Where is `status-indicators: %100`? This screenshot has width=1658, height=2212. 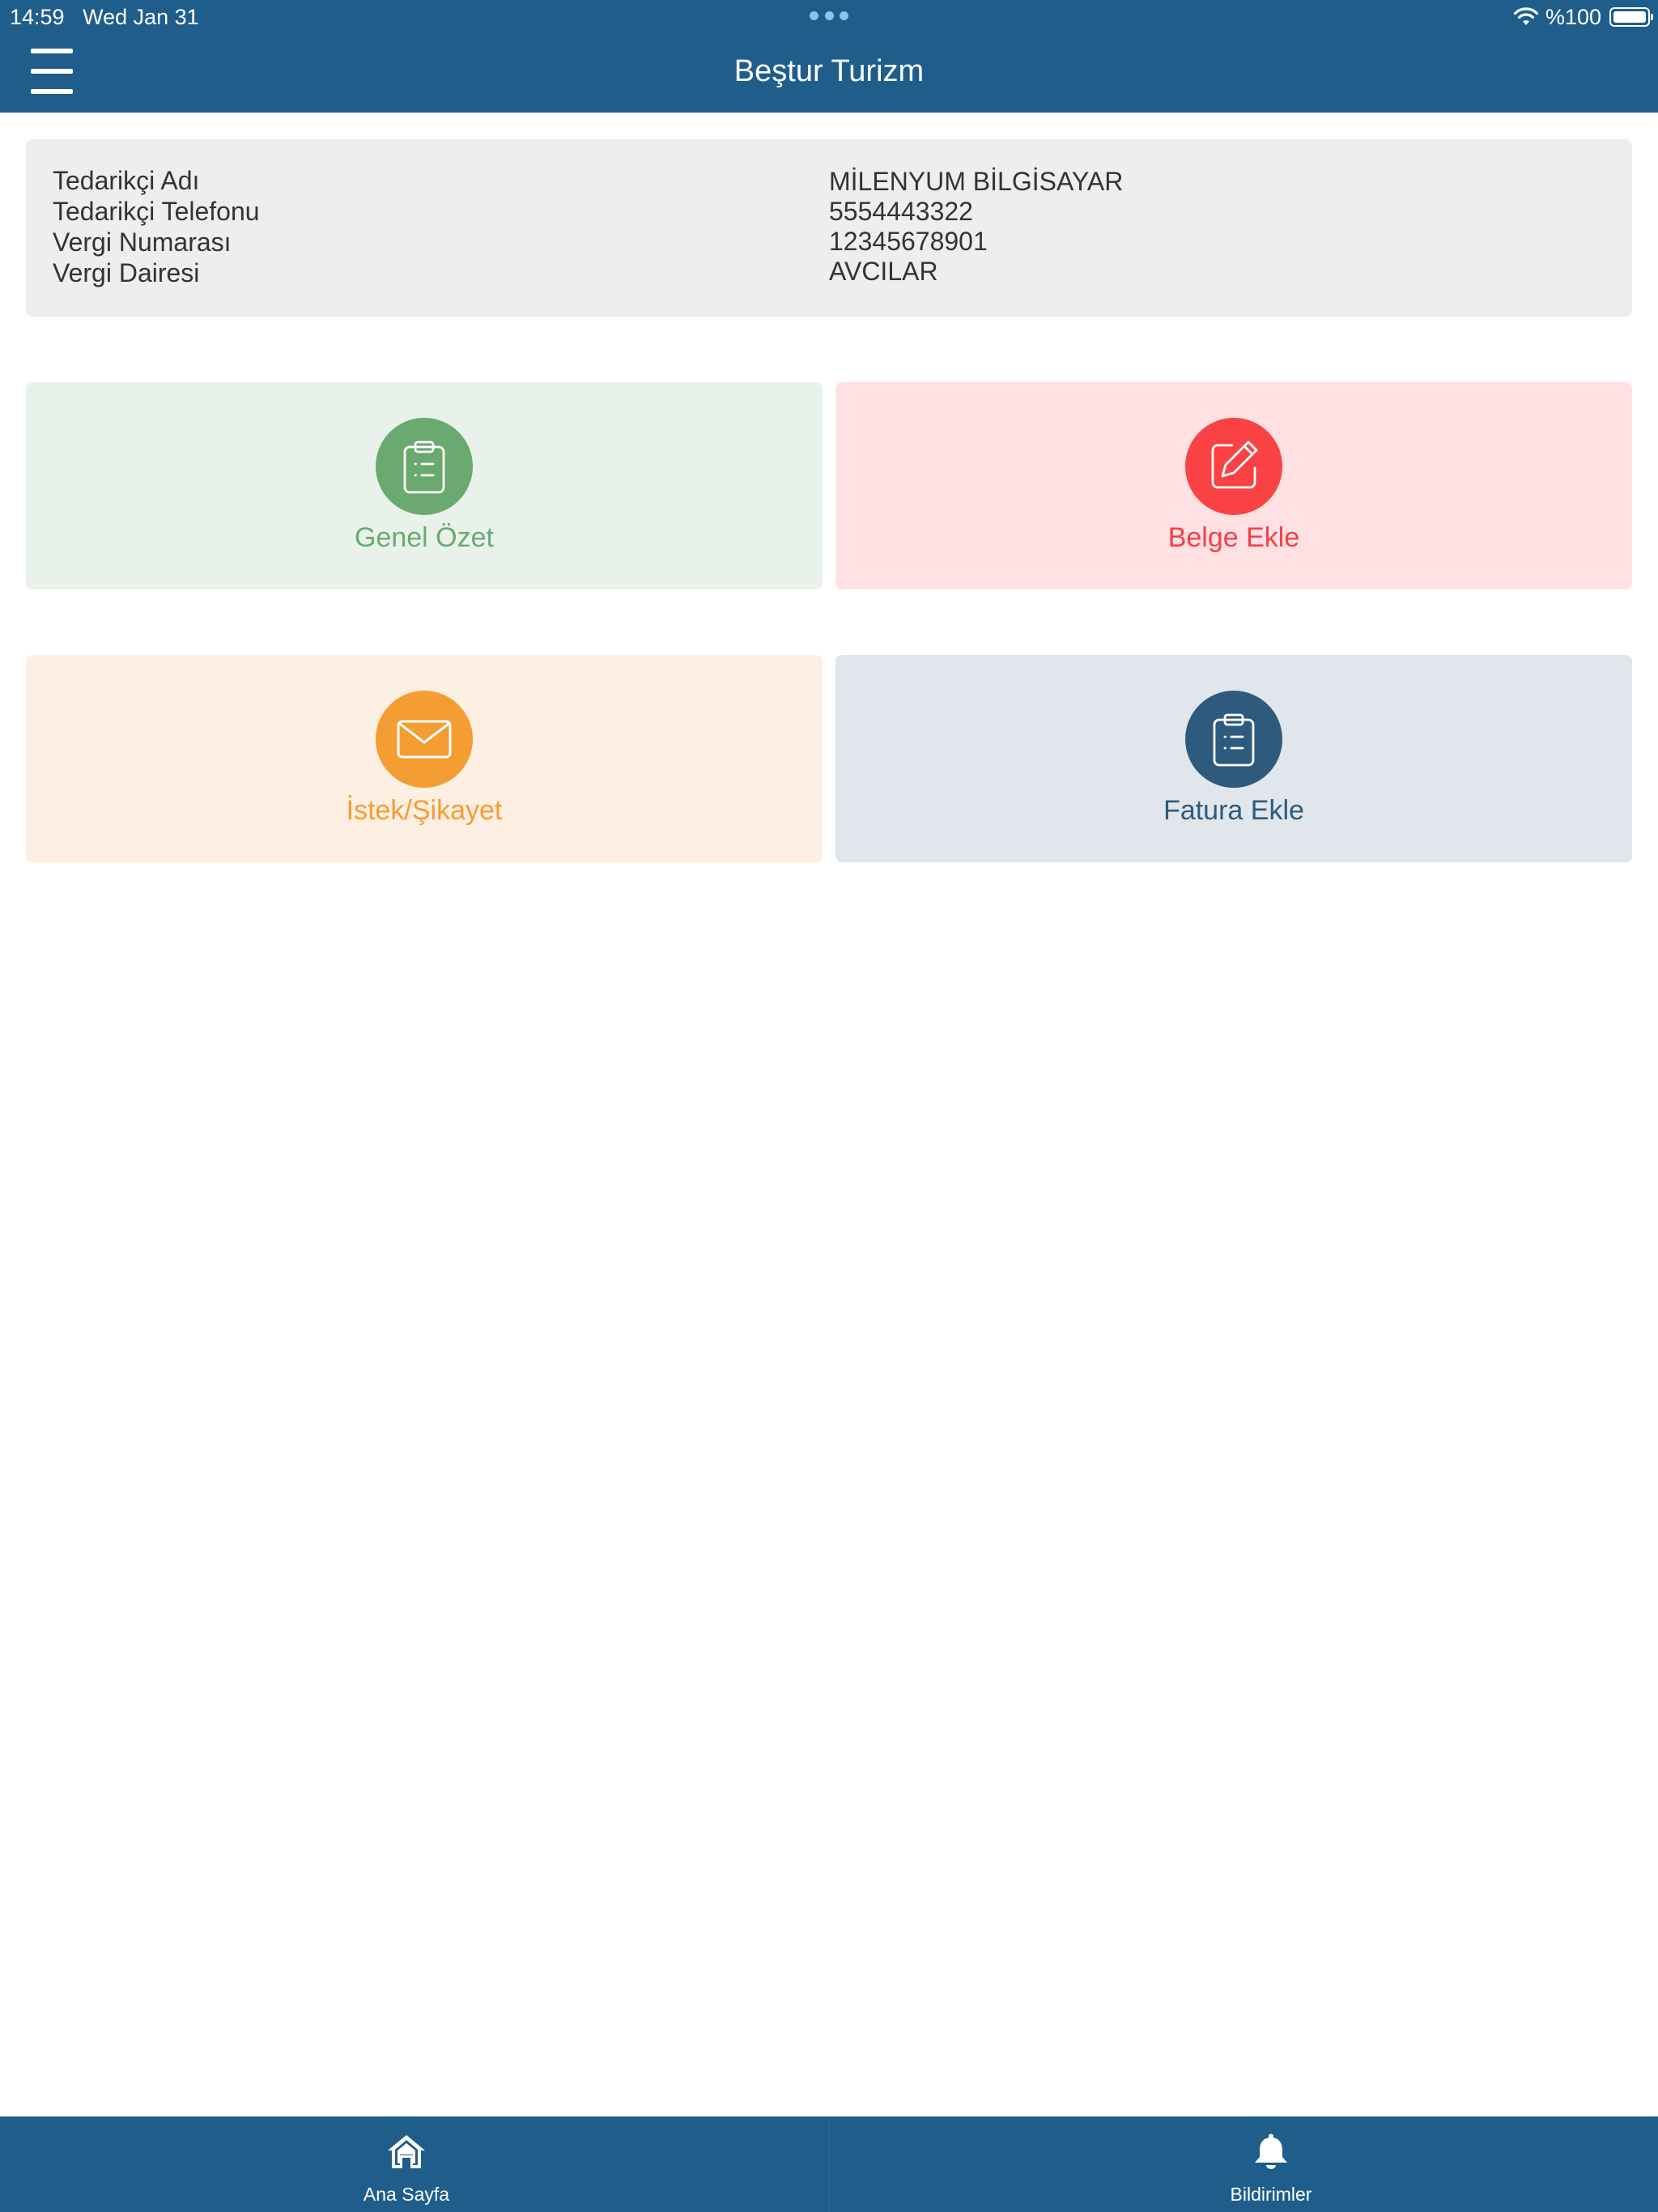 status-indicators: %100 is located at coordinates (1583, 17).